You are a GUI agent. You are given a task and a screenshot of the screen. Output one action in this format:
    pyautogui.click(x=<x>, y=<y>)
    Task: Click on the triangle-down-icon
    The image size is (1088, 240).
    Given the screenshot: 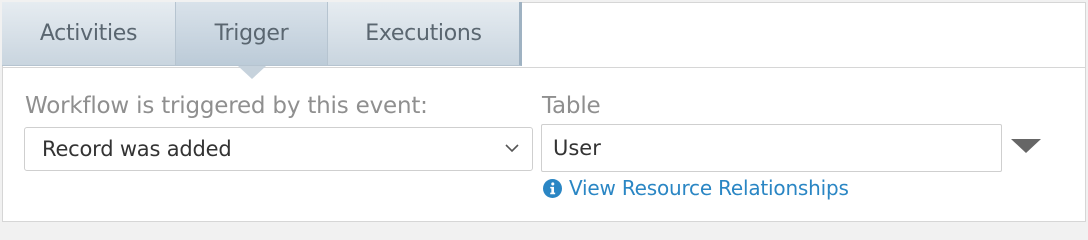 What is the action you would take?
    pyautogui.click(x=1026, y=146)
    